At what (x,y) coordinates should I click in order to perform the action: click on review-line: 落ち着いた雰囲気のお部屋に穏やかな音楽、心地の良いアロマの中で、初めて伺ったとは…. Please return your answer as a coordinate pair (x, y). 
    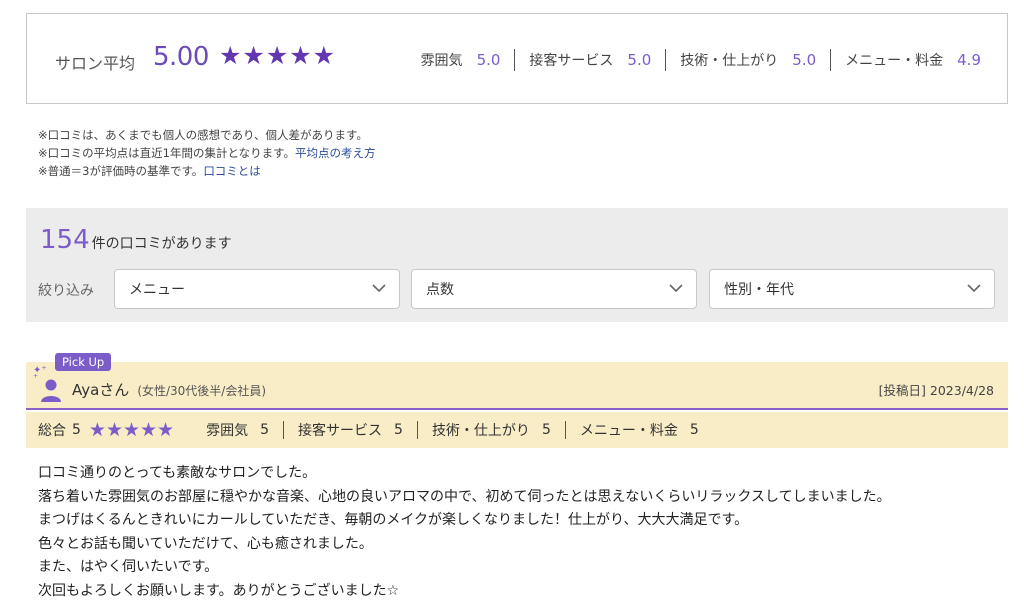
    Looking at the image, I should click on (464, 496).